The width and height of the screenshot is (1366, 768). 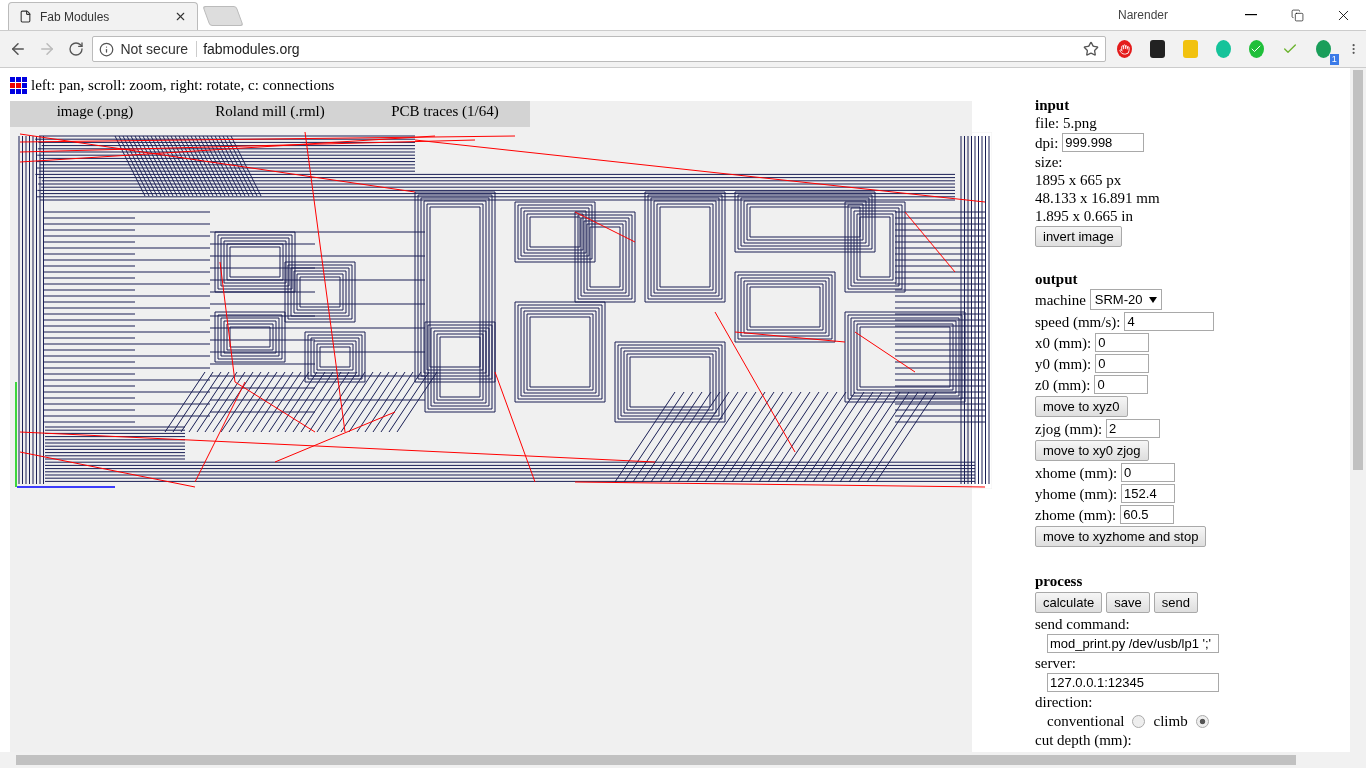 I want to click on notification-badge: 1, so click(x=1334, y=59).